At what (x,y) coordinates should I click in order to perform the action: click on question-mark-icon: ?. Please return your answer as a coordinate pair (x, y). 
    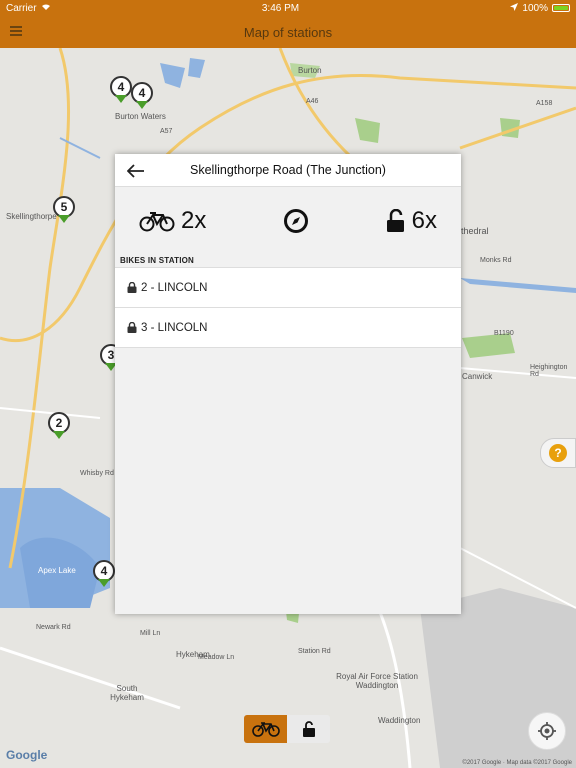
    Looking at the image, I should click on (558, 453).